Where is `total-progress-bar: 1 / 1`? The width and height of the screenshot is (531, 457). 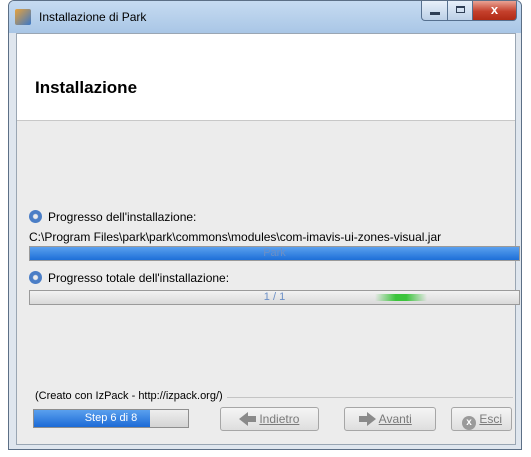 total-progress-bar: 1 / 1 is located at coordinates (274, 297).